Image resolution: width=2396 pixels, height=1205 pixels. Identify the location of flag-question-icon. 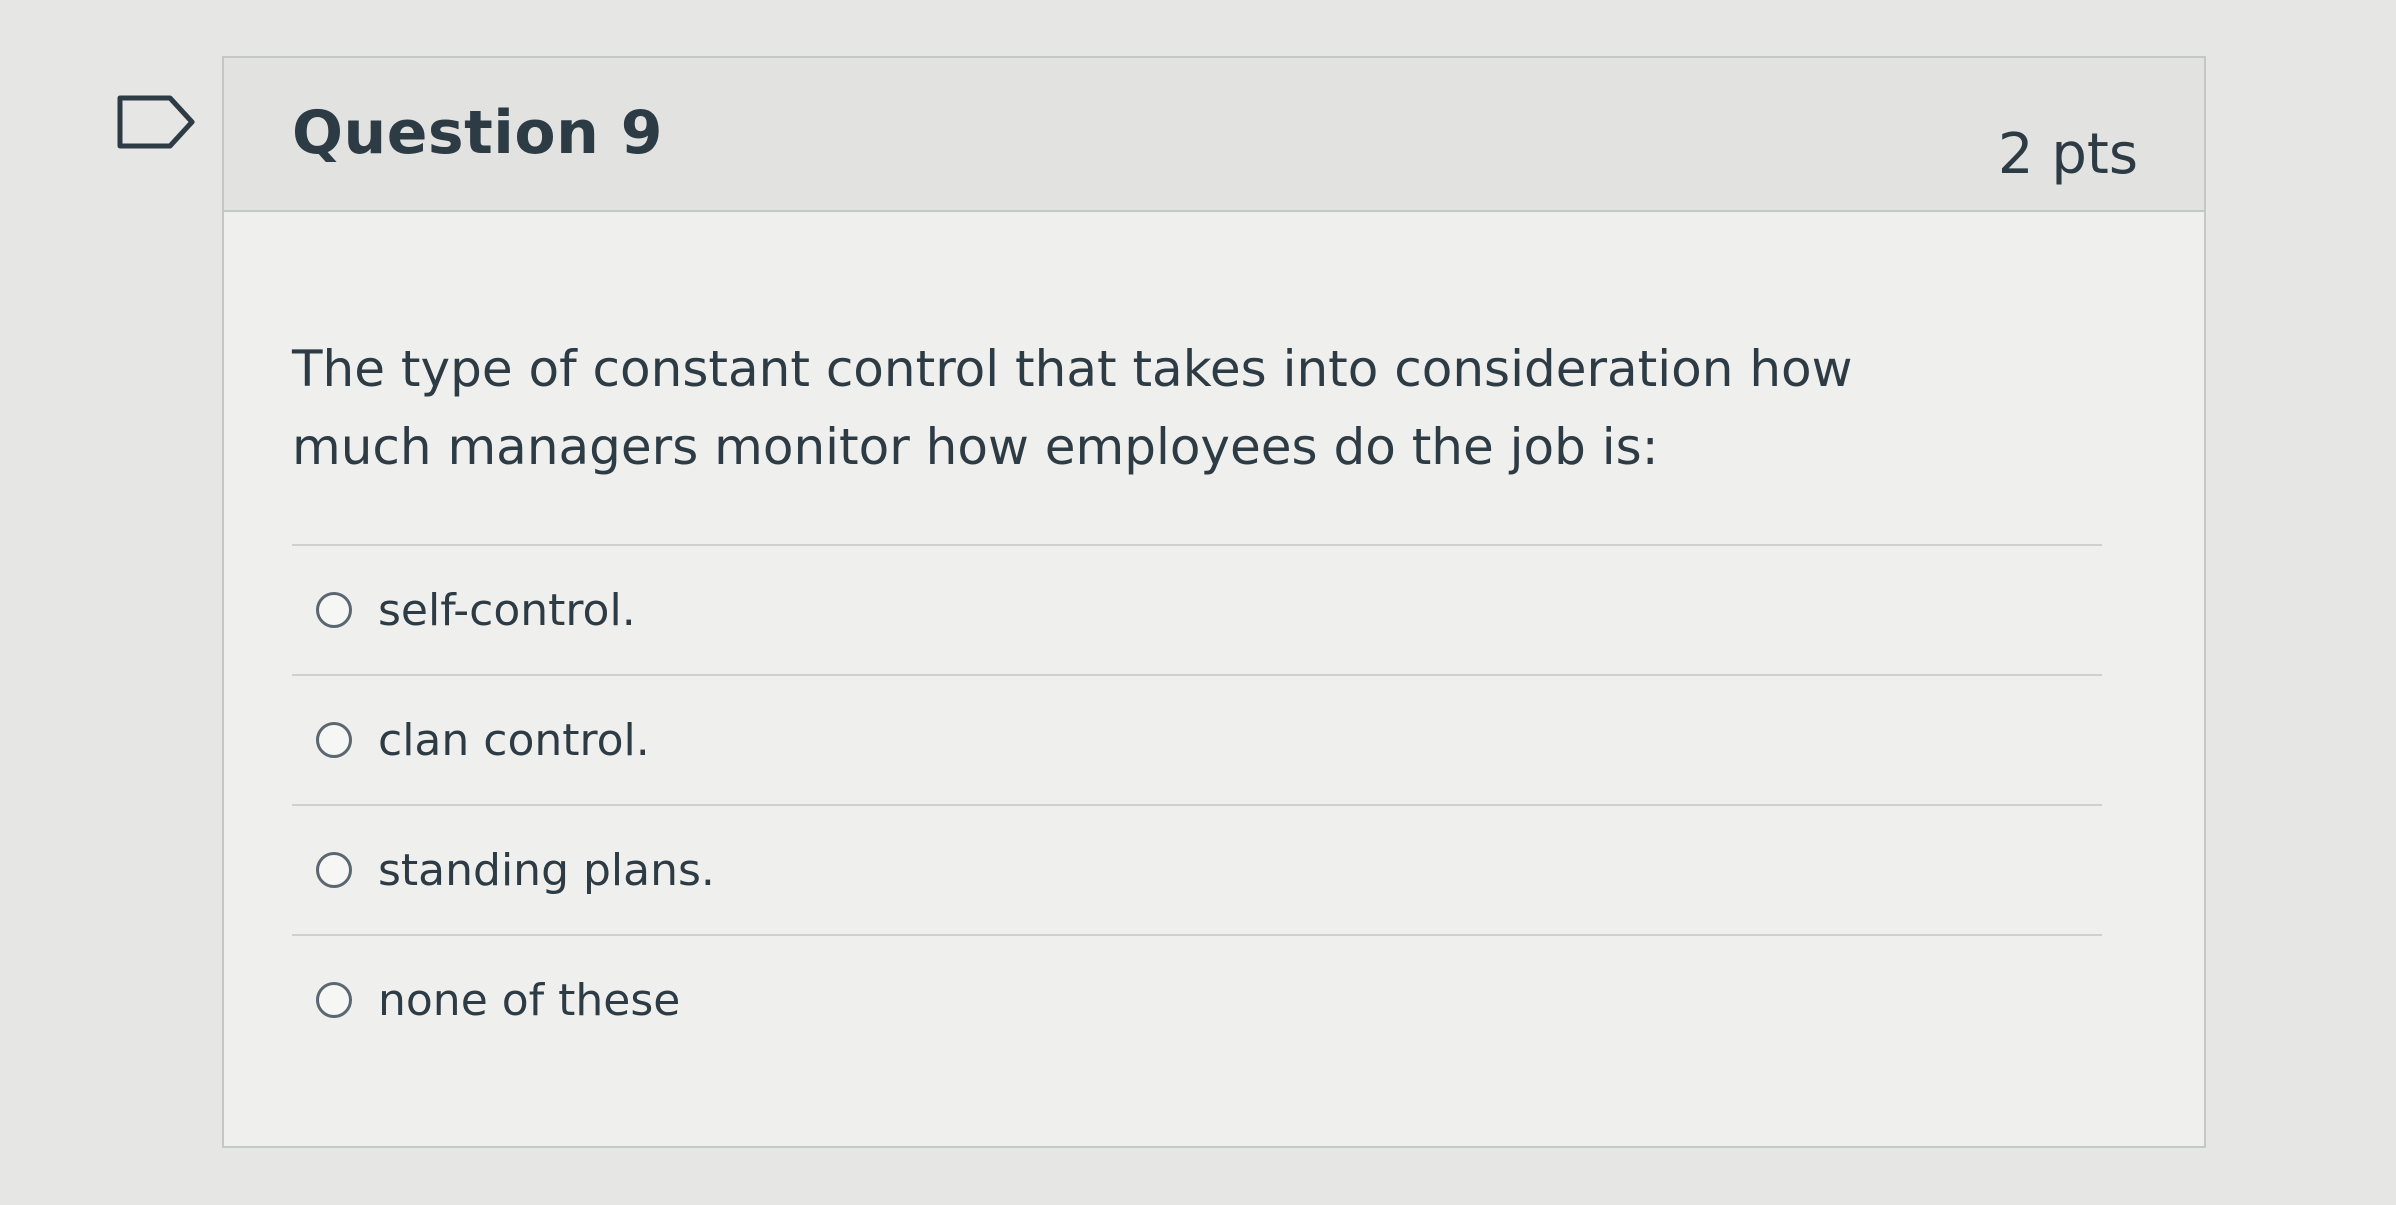
(156, 122).